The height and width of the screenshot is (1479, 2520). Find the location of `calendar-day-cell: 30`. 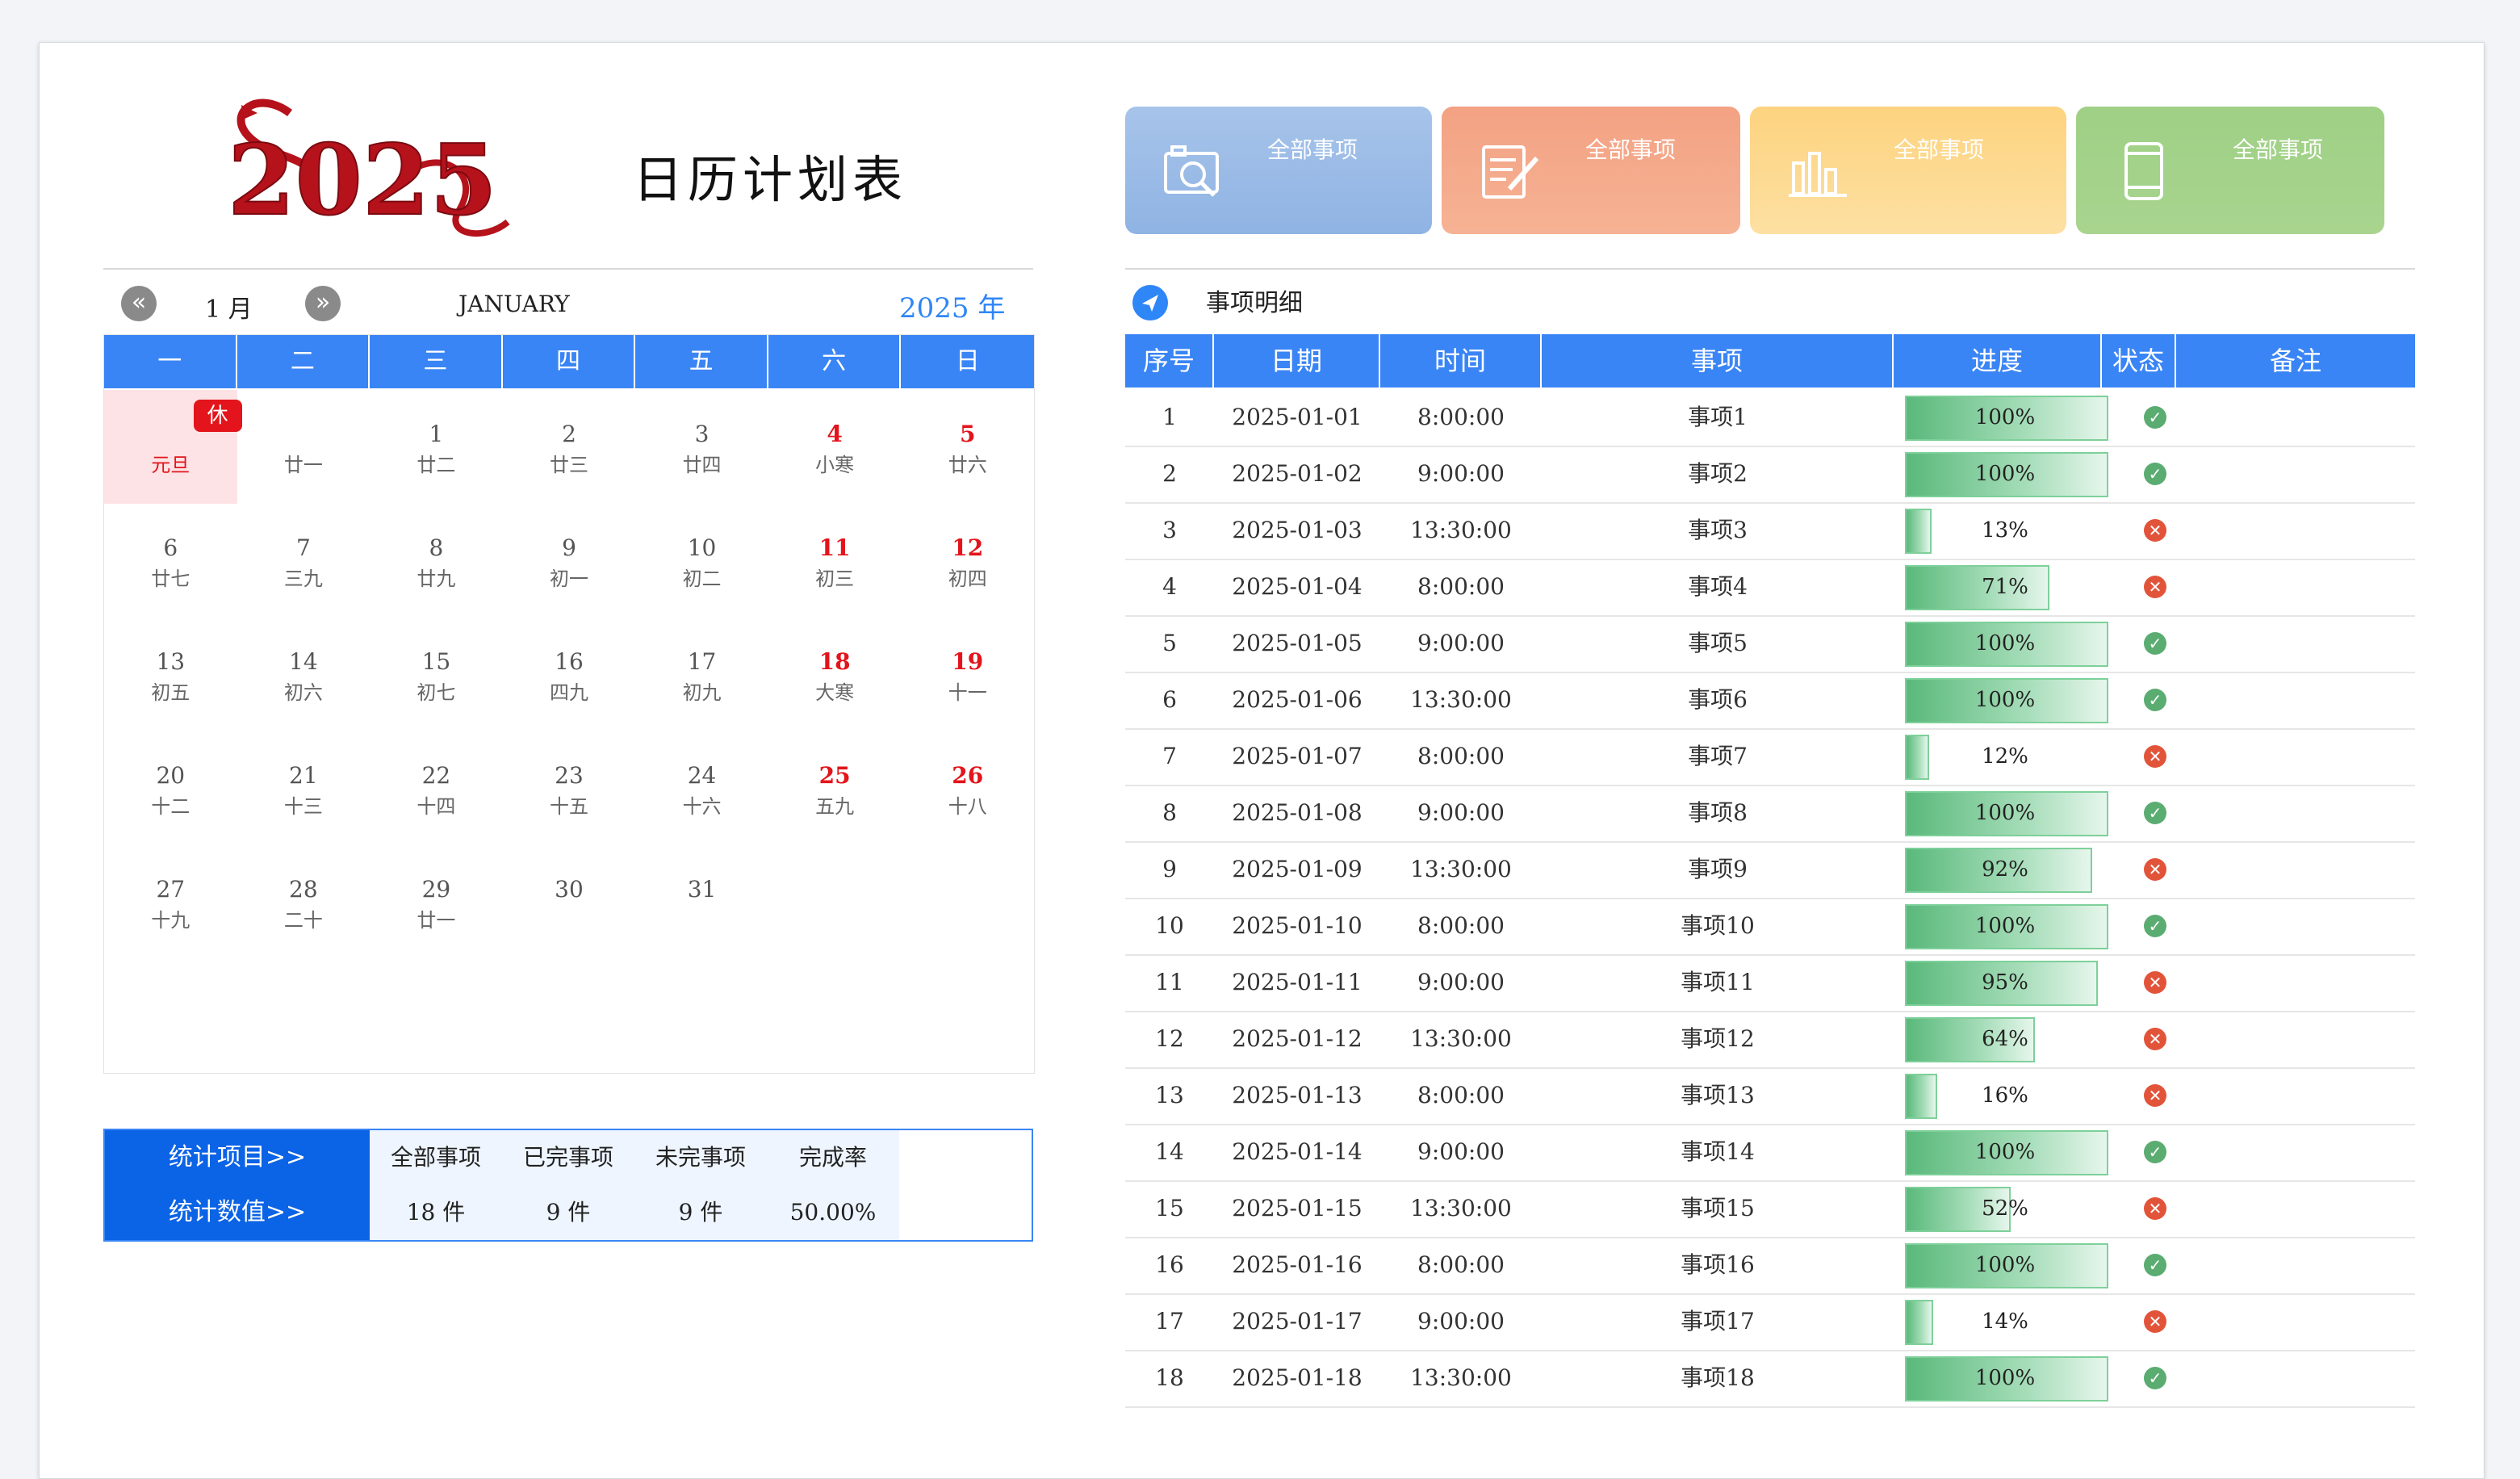

calendar-day-cell: 30 is located at coordinates (569, 902).